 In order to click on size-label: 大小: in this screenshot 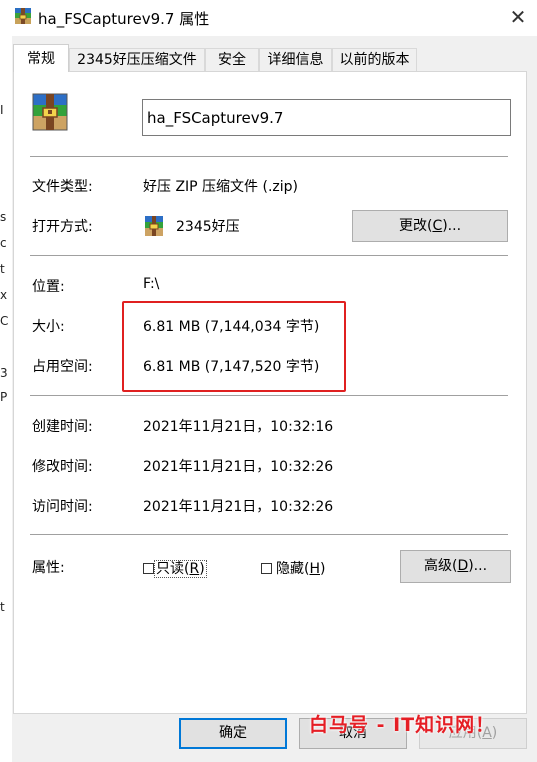, I will do `click(48, 327)`.